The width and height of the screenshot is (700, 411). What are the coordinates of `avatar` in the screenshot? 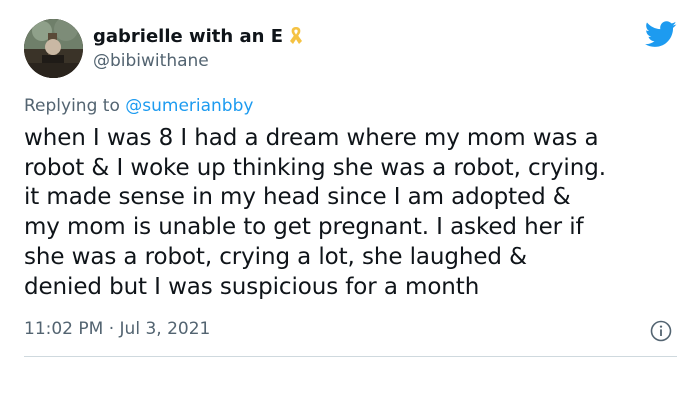 It's located at (53, 48).